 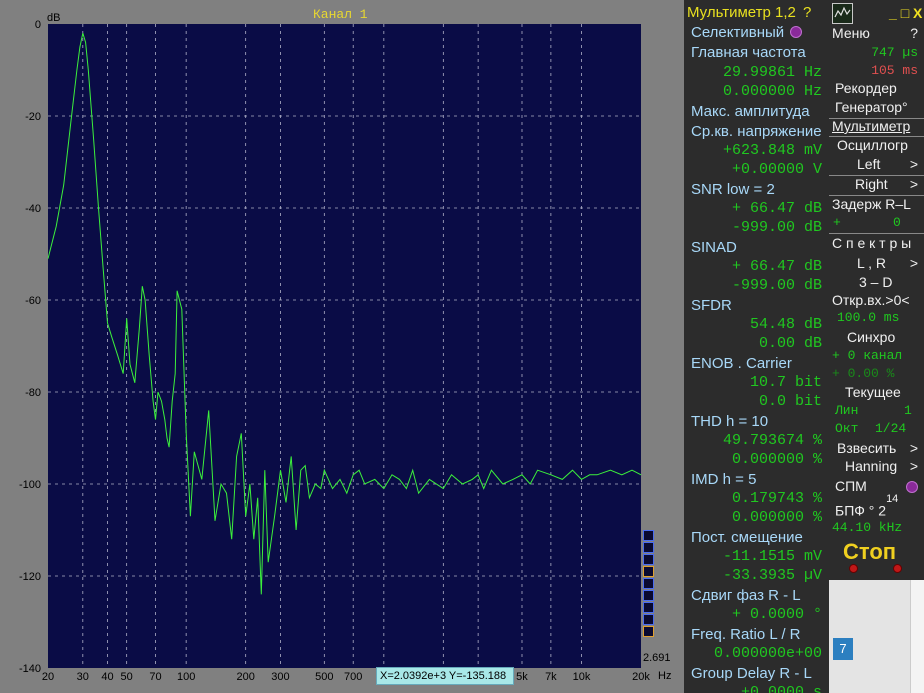 I want to click on group-delay-value: +0.0000 s, so click(x=781, y=688).